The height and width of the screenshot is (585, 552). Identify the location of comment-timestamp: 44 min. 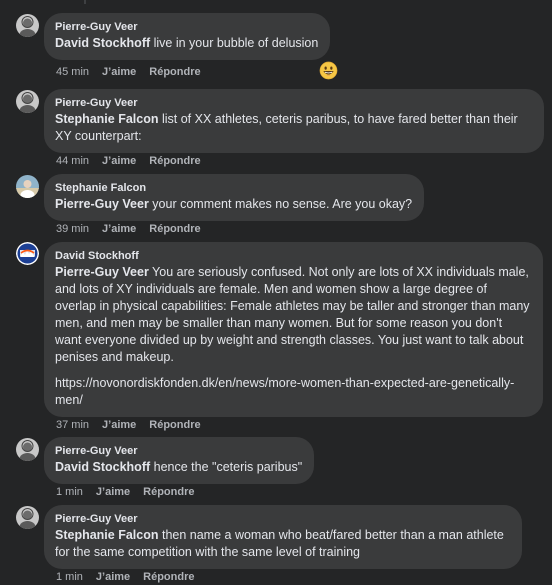
(72, 161).